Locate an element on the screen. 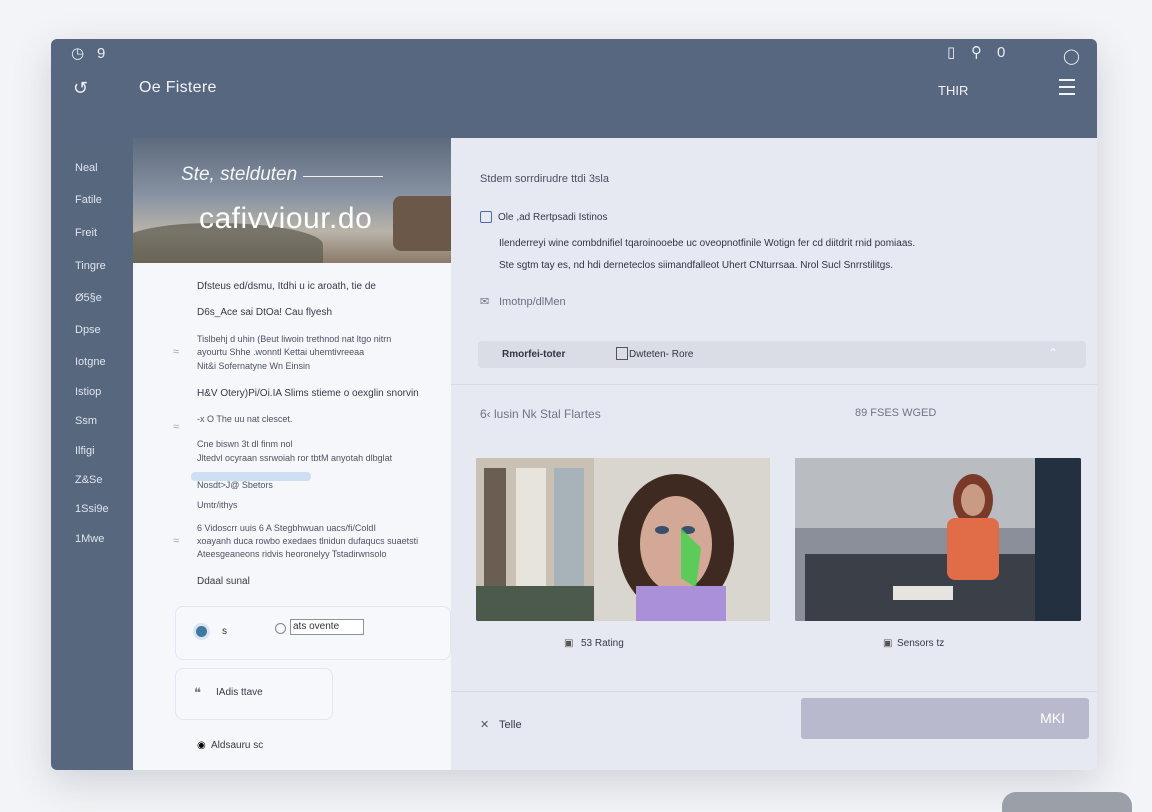 The height and width of the screenshot is (812, 1152). left-text: D6s_Ace sai DtOa! Cau flyesh is located at coordinates (265, 312).